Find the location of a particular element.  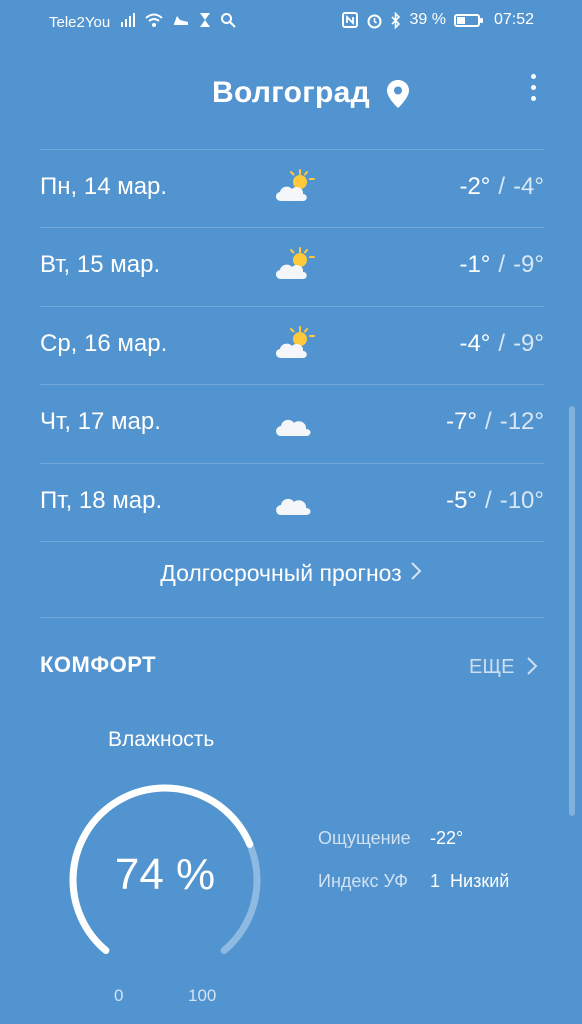

forecast-day: Вт, 15 мар. is located at coordinates (100, 265).